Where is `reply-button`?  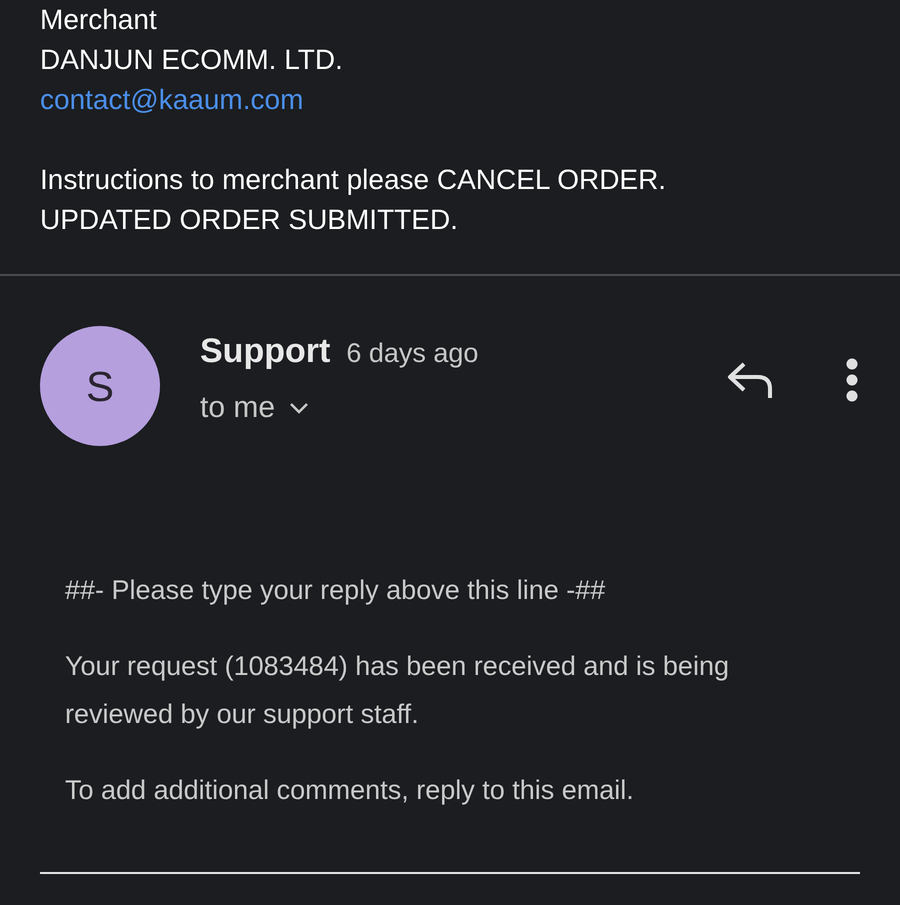 reply-button is located at coordinates (750, 380).